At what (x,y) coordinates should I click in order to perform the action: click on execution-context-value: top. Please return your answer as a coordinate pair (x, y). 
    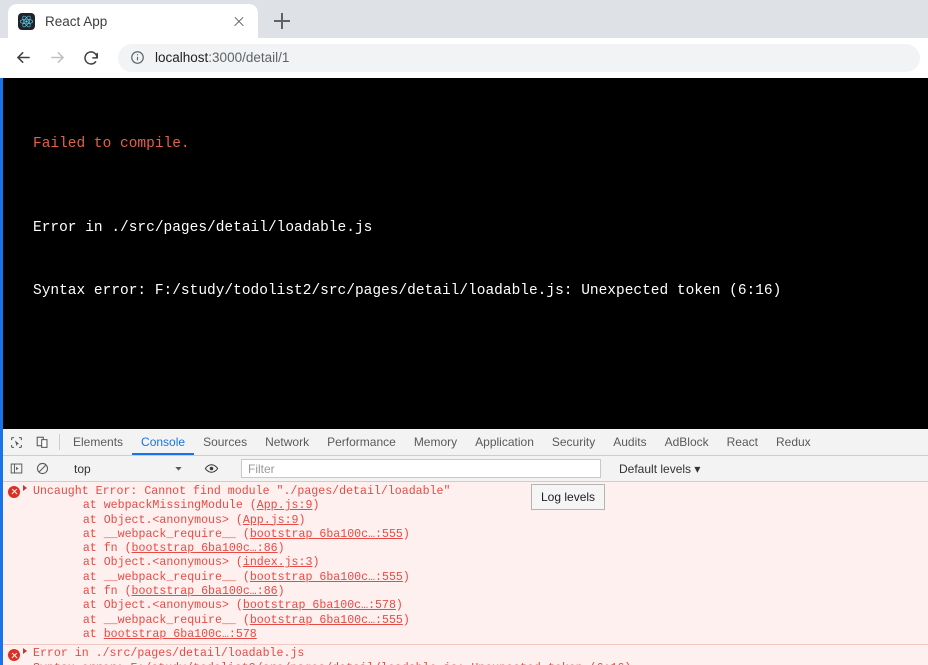
    Looking at the image, I should click on (82, 468).